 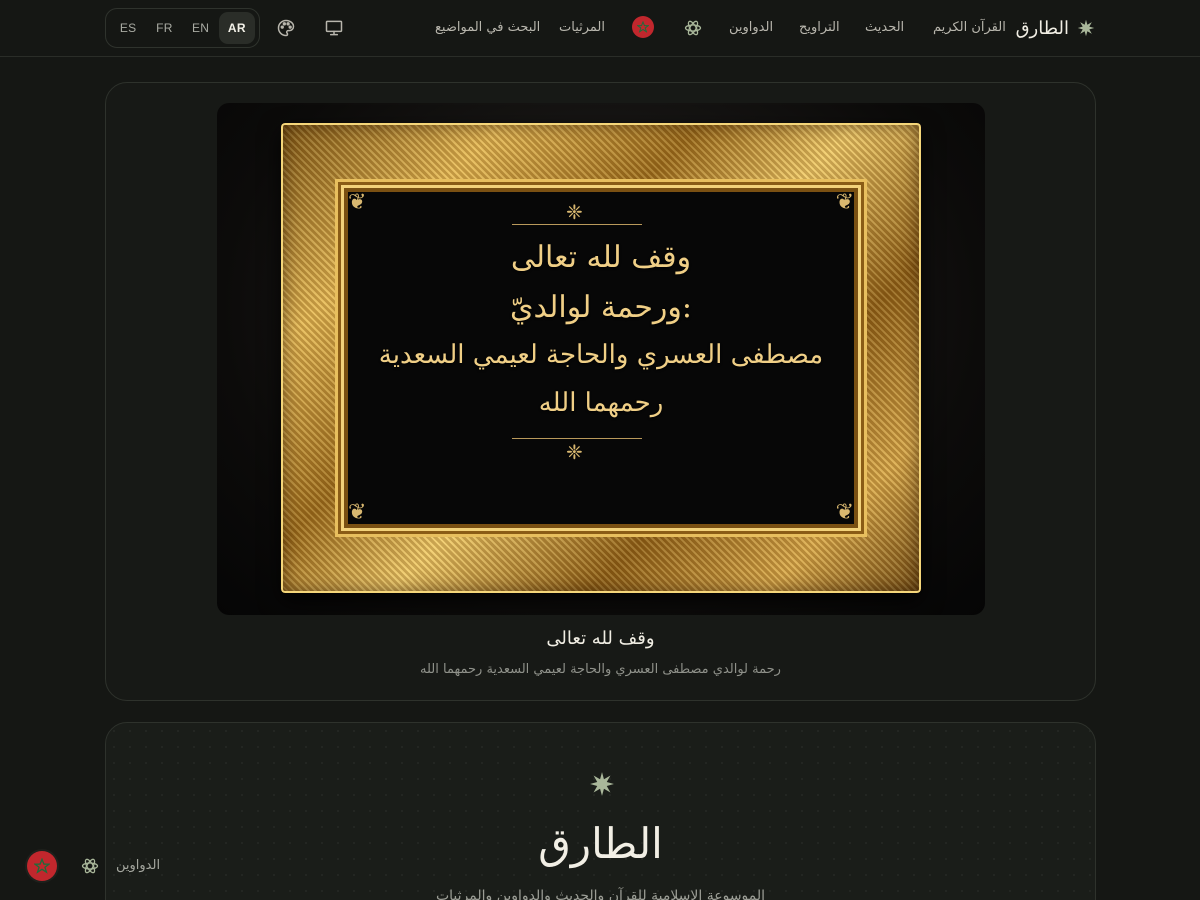 What do you see at coordinates (600, 843) in the screenshot?
I see `intro-title: الطارق` at bounding box center [600, 843].